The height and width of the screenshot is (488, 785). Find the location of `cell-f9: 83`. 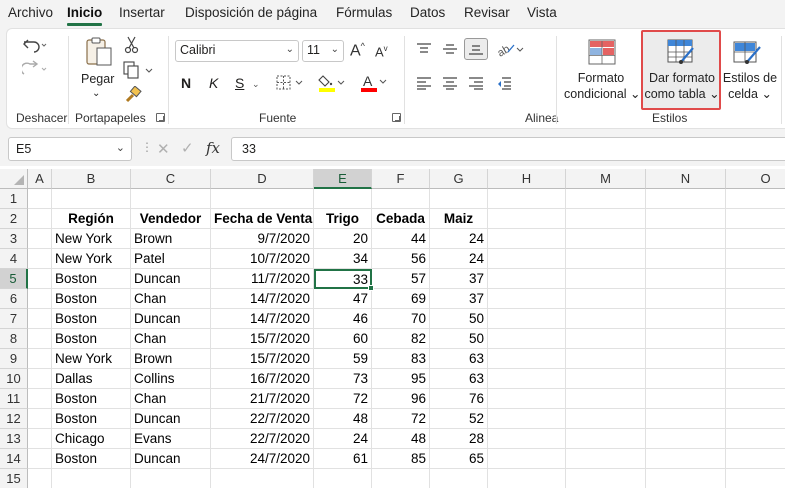

cell-f9: 83 is located at coordinates (401, 359).